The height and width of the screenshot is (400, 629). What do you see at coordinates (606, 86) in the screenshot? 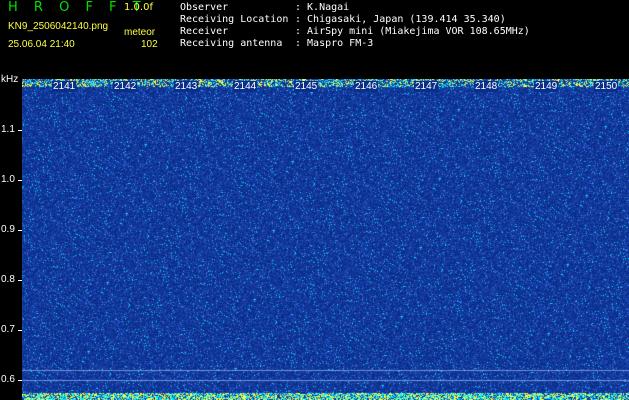
I see `x-tick-label: 2150` at bounding box center [606, 86].